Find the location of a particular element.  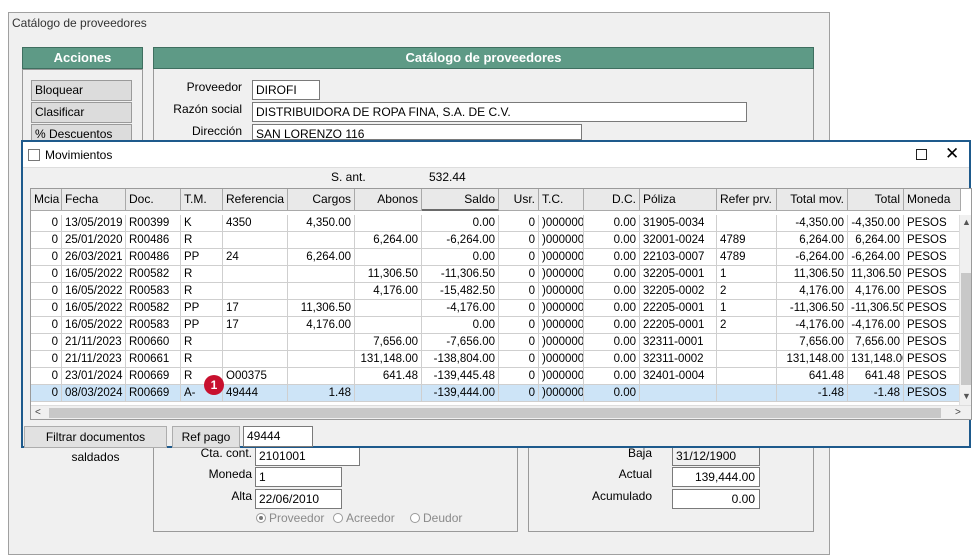

column-header-cargos: Cargos is located at coordinates (321, 200).